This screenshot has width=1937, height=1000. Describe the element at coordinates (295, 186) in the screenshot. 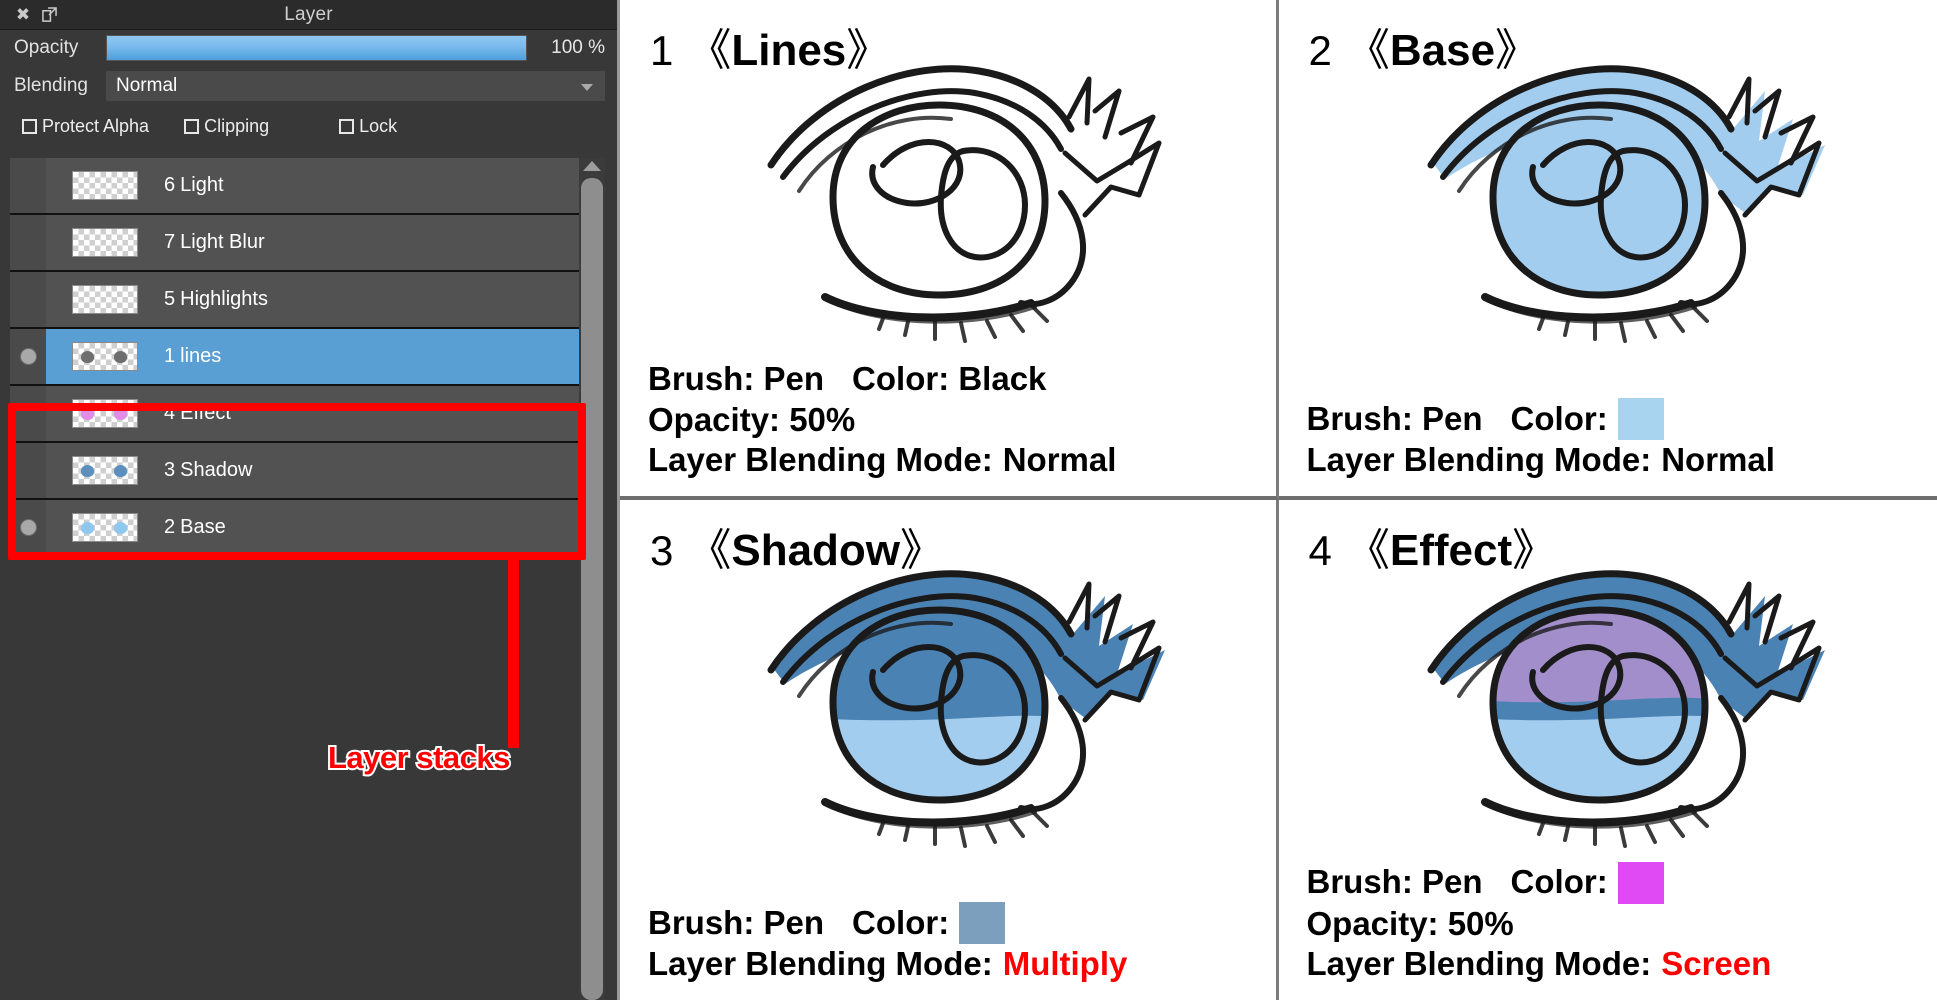

I see `layer-row-light: 6 Light` at that location.